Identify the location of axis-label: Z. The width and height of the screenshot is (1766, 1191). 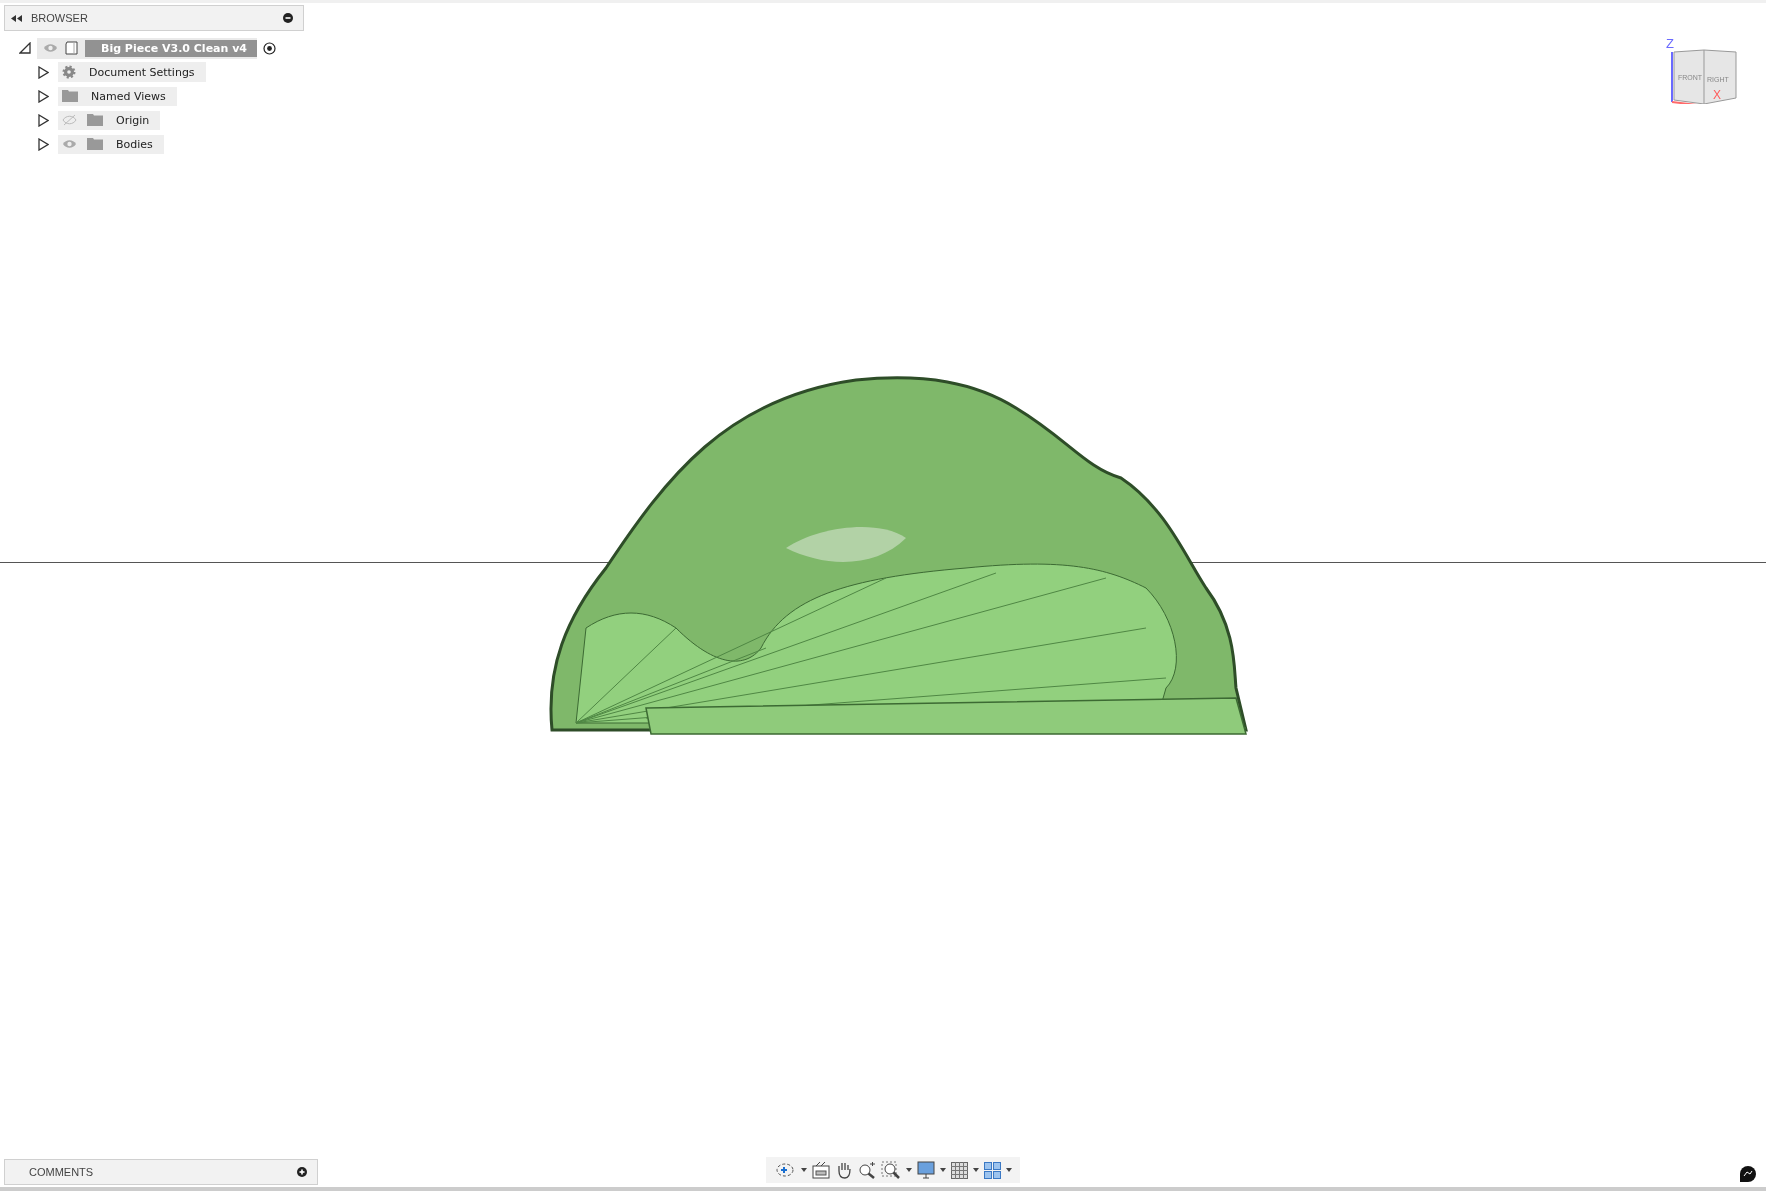
(1670, 43).